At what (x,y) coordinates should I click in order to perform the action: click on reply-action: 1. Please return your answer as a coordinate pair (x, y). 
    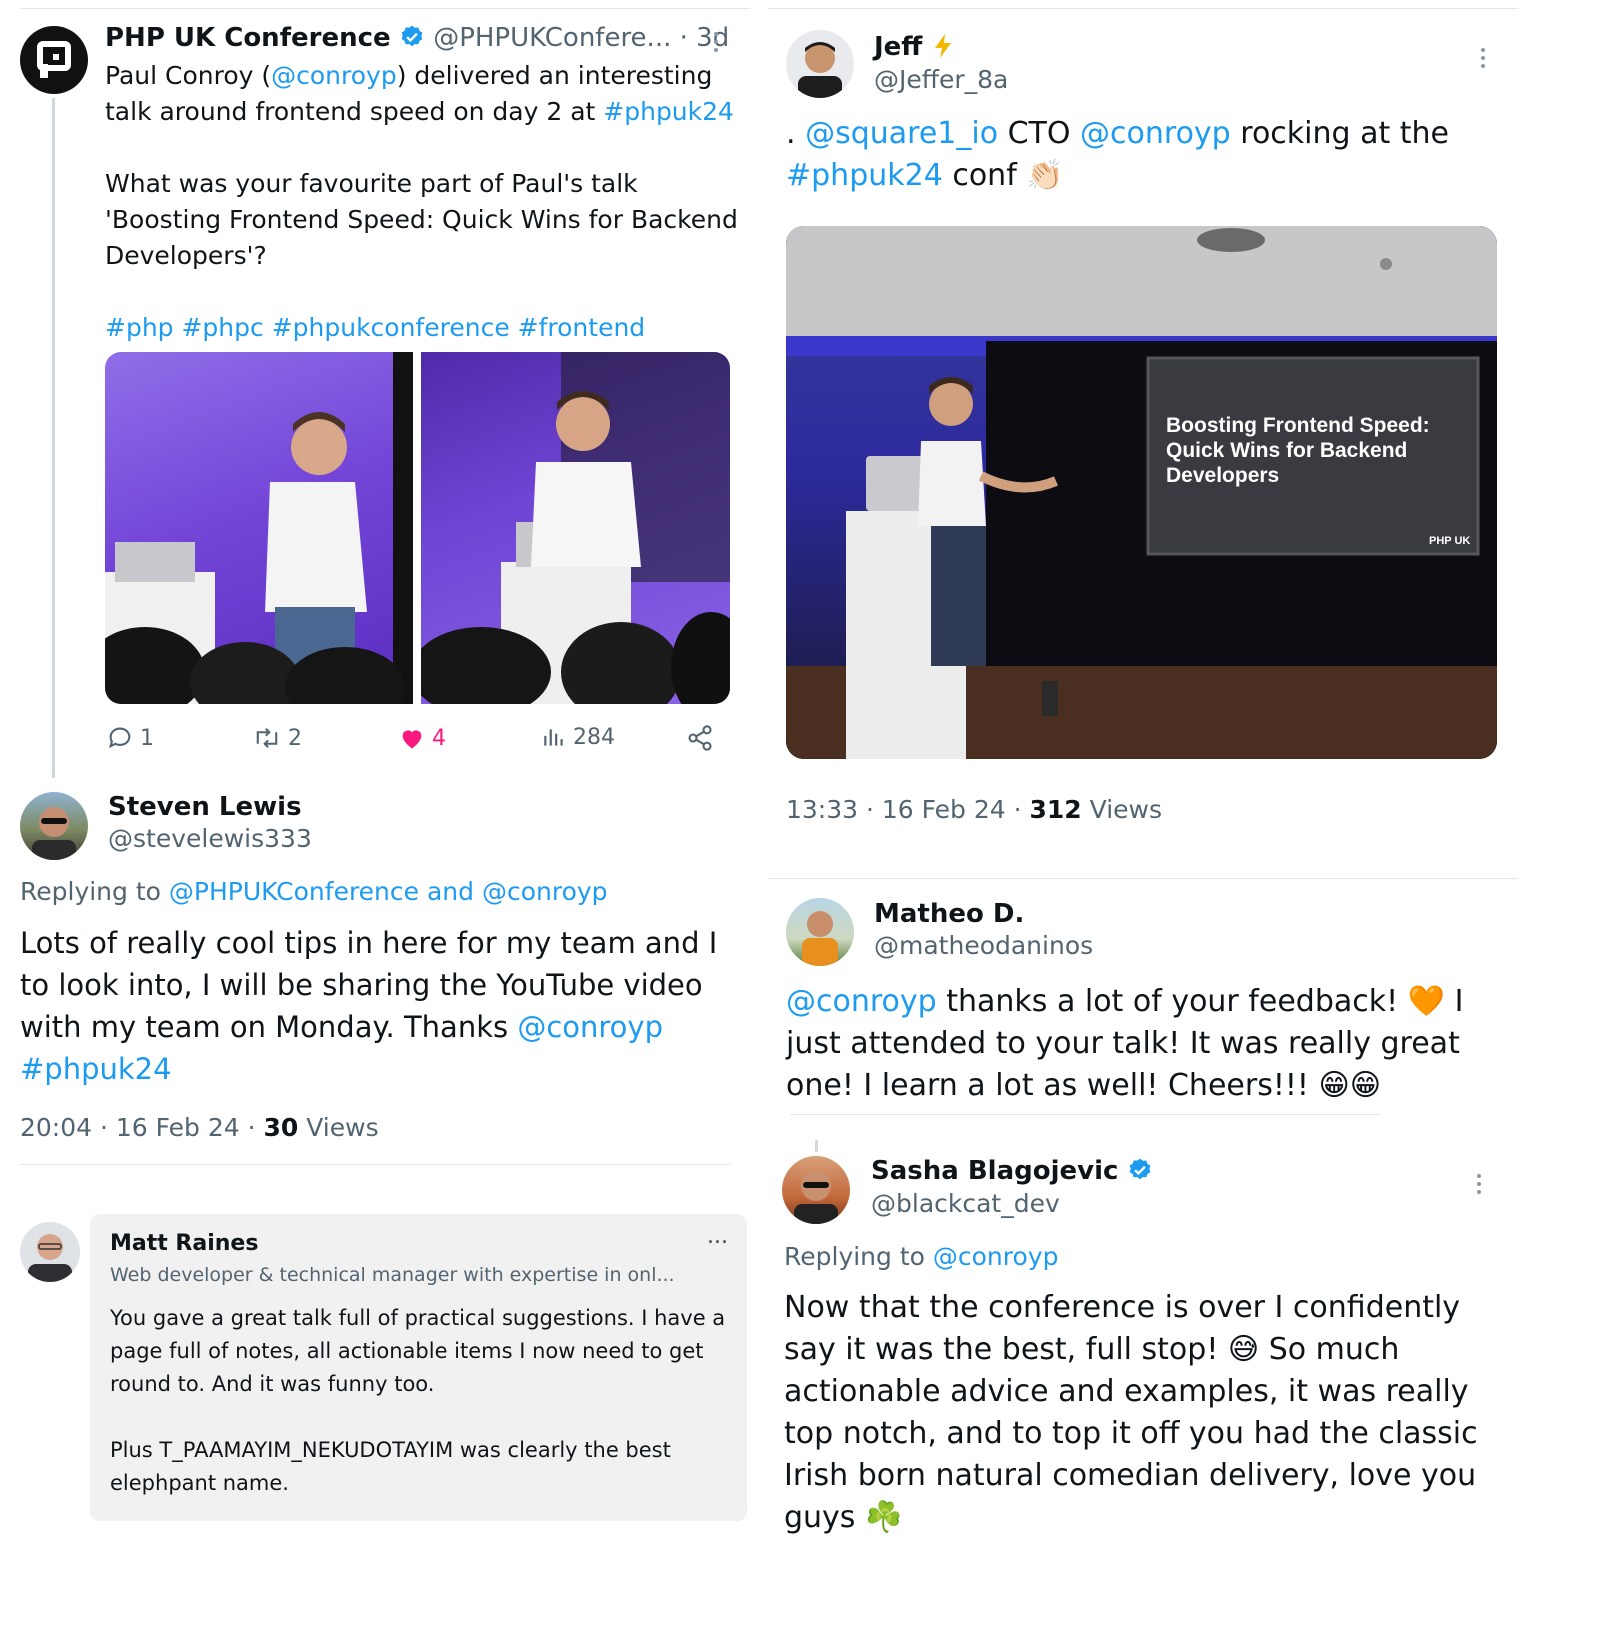
    Looking at the image, I should click on (130, 738).